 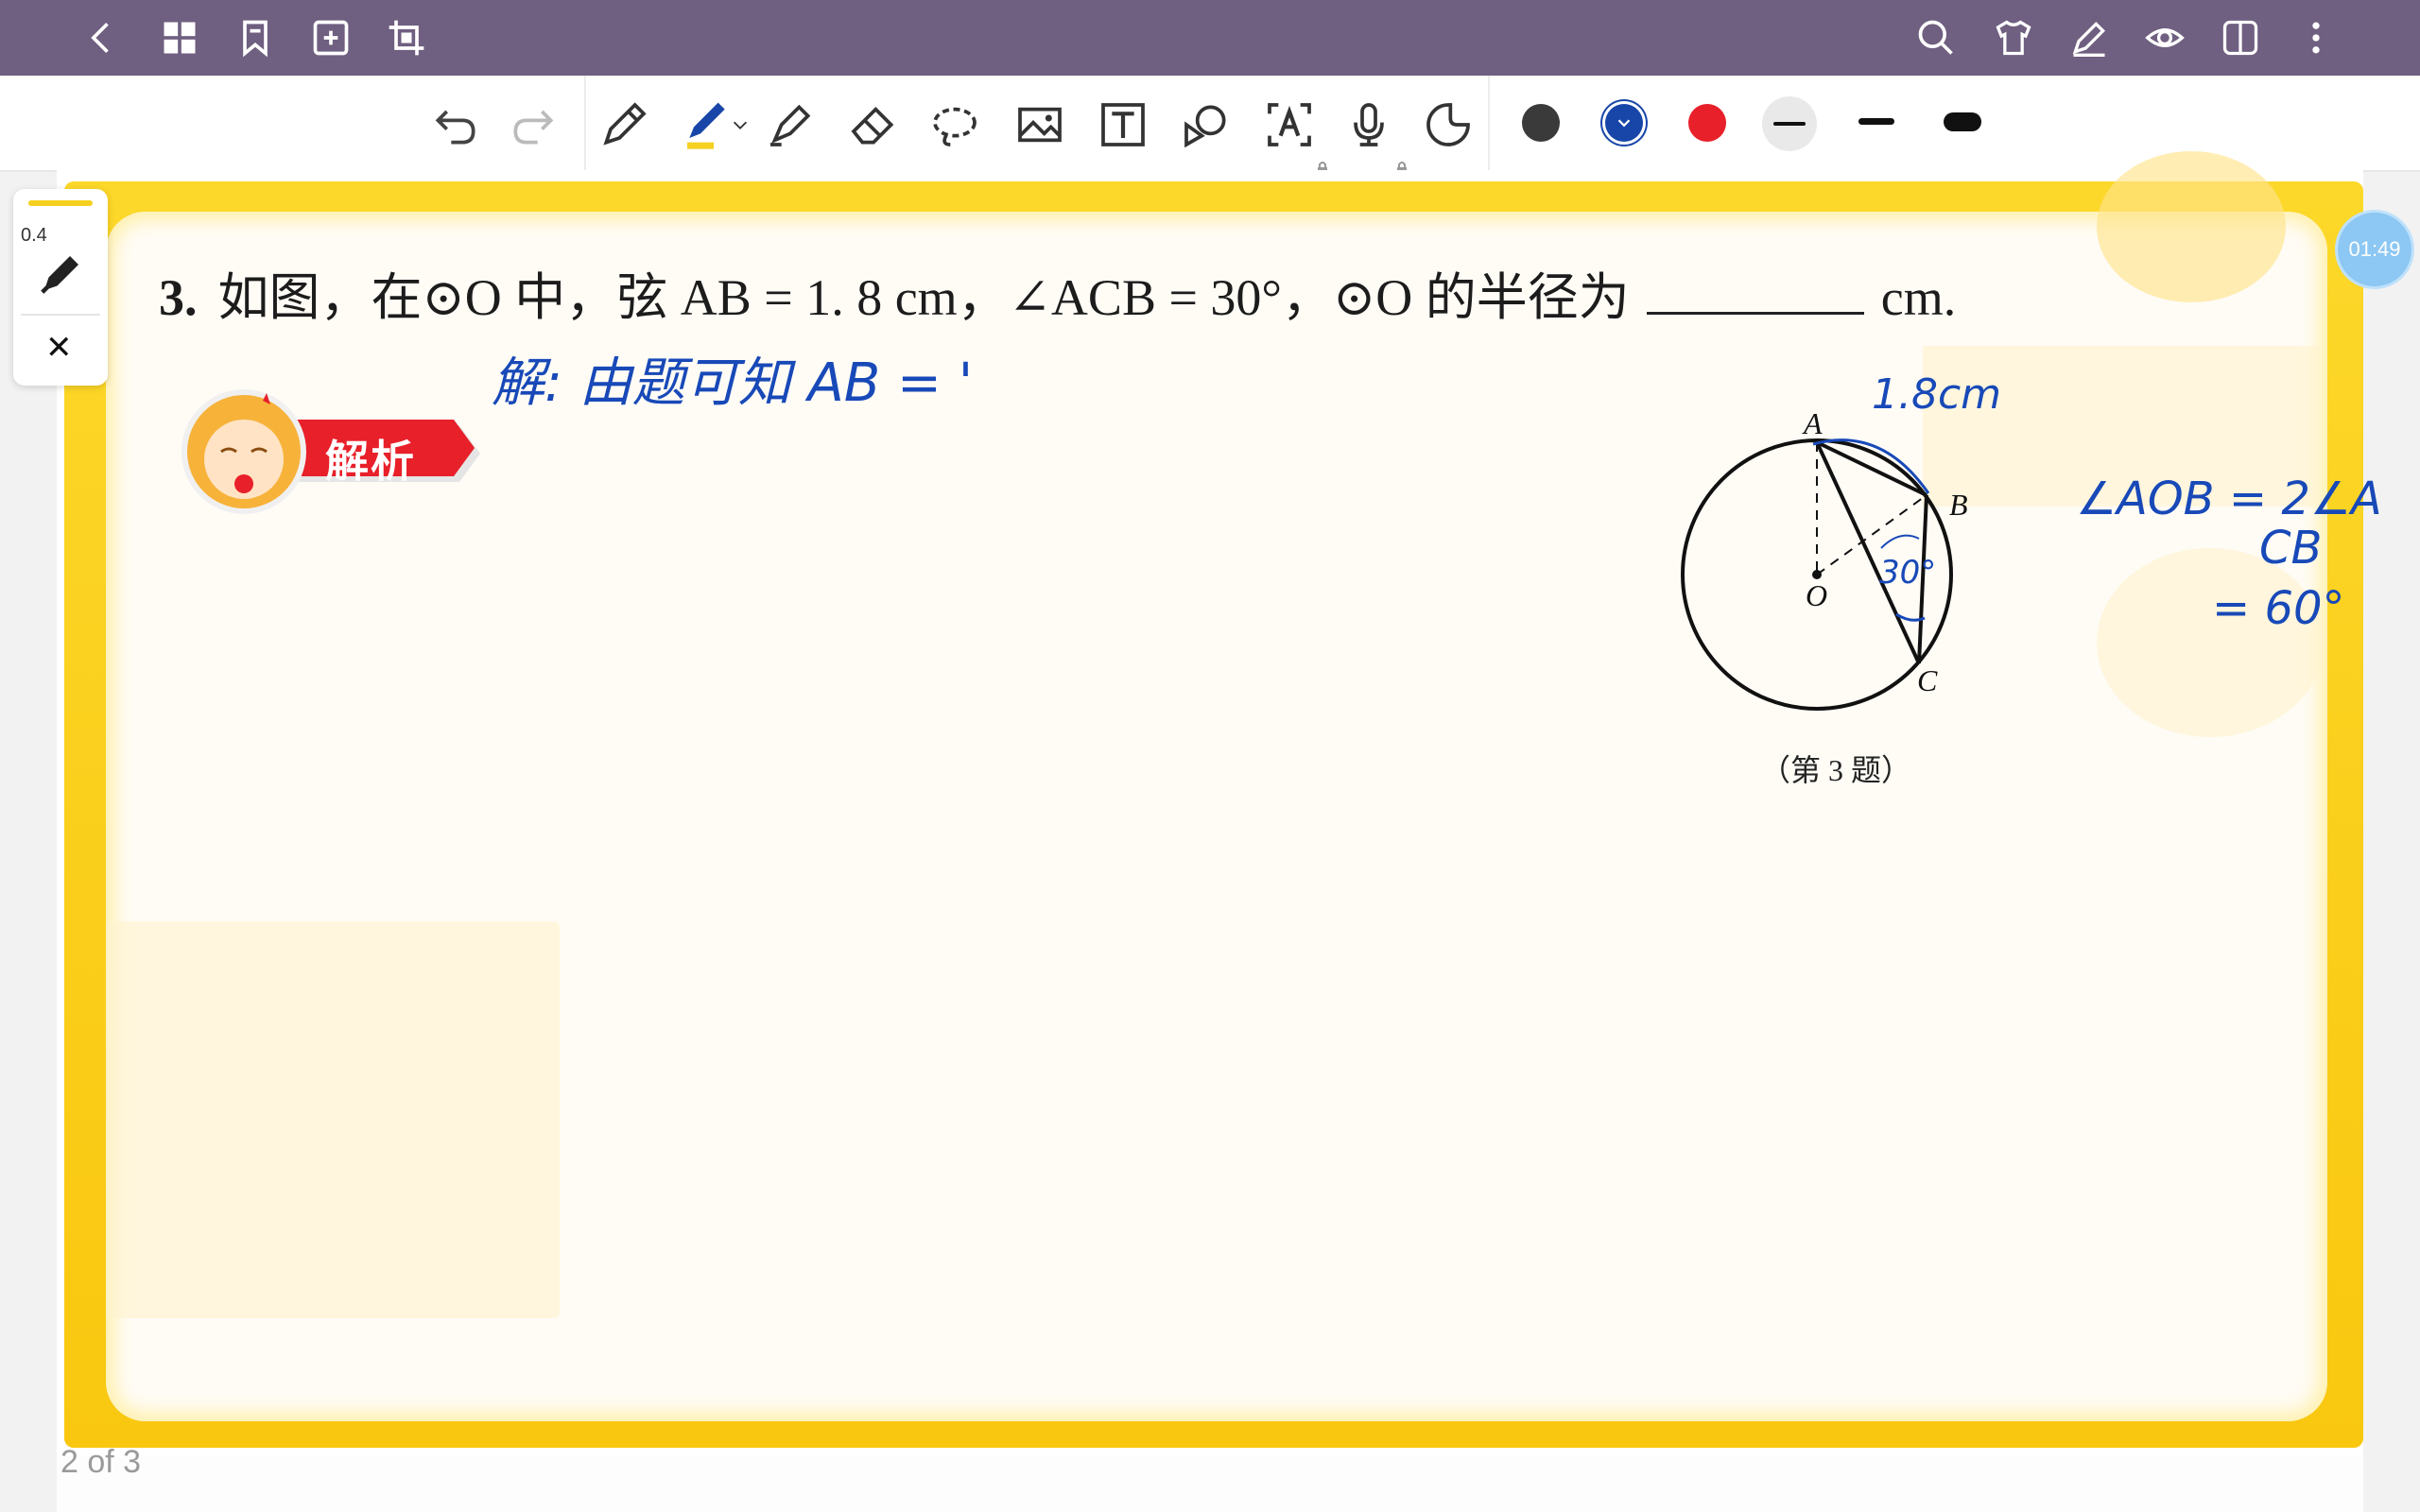 What do you see at coordinates (407, 37) in the screenshot?
I see `crop-icon` at bounding box center [407, 37].